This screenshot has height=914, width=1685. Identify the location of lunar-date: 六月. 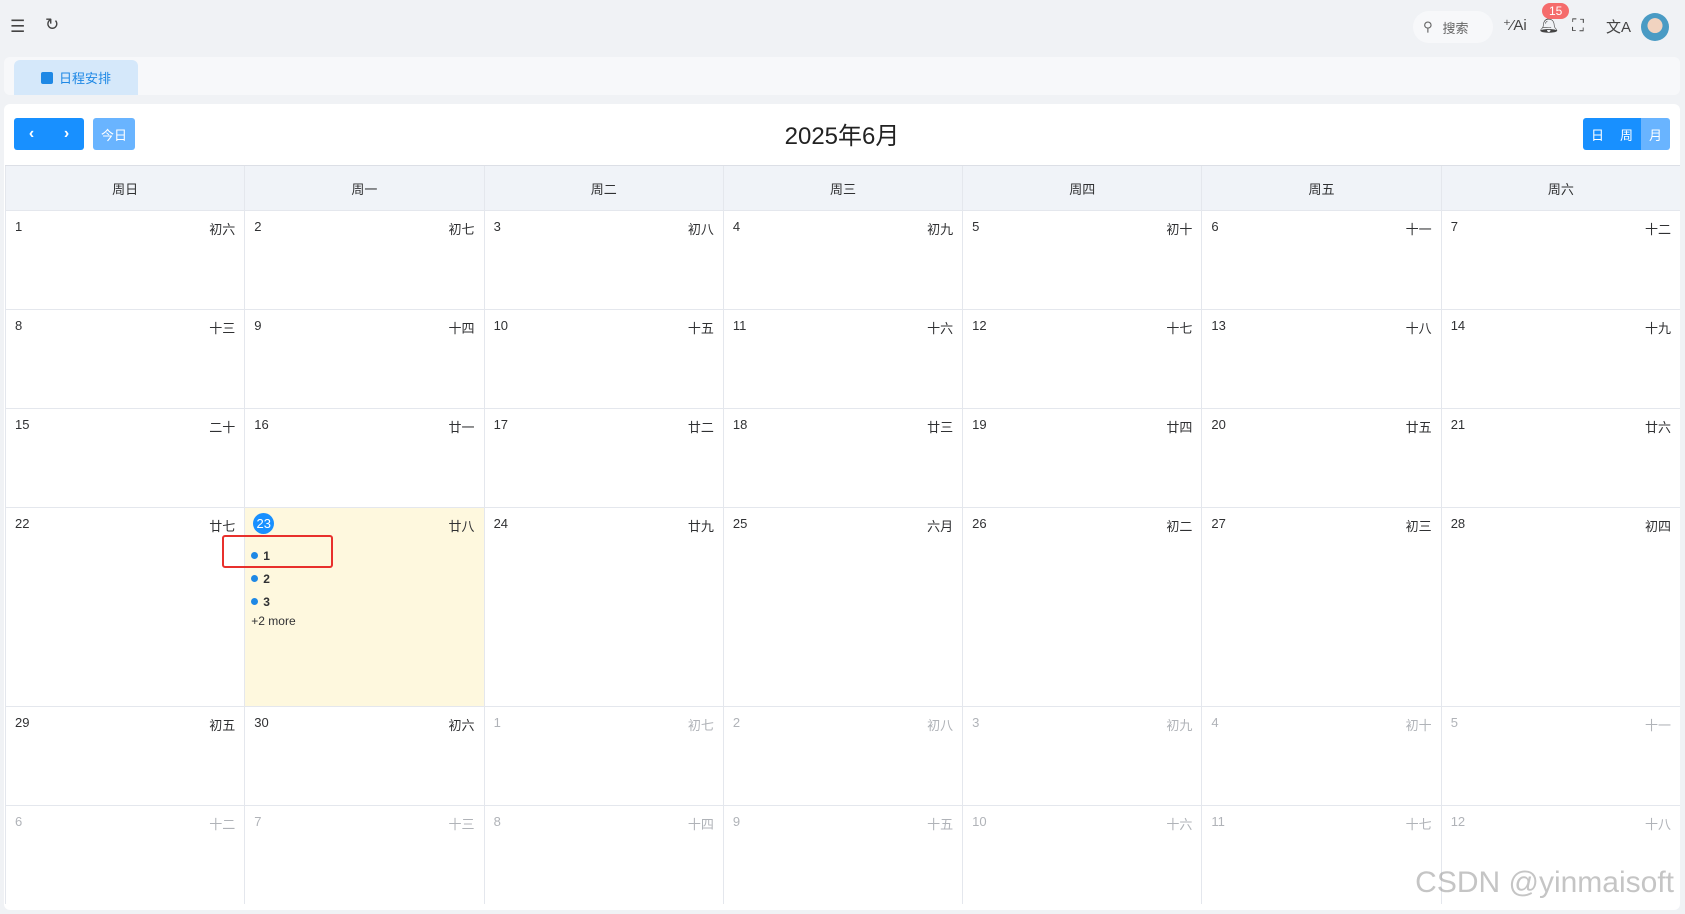
(940, 526).